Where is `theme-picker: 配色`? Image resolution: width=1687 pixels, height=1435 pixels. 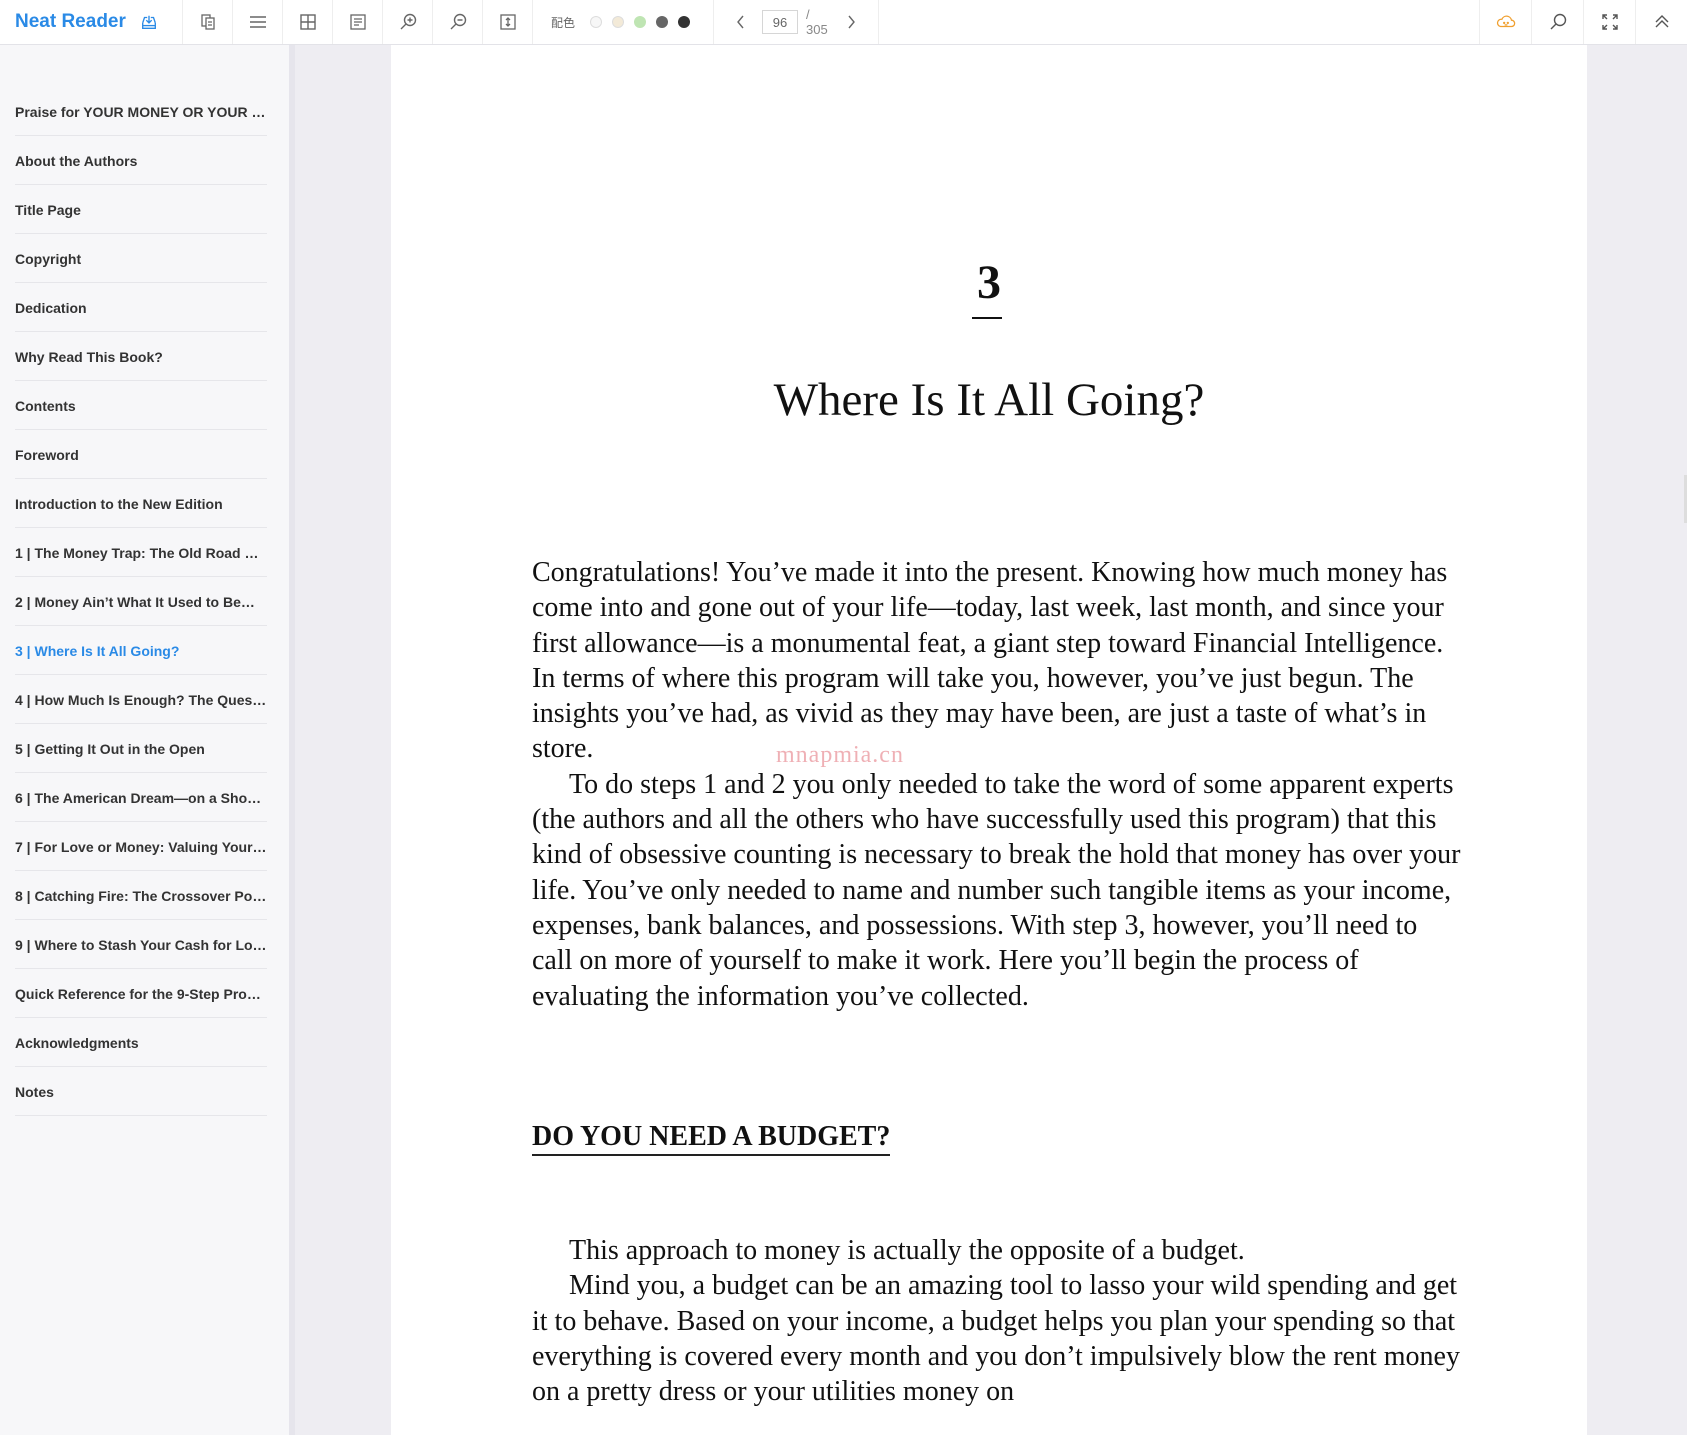 theme-picker: 配色 is located at coordinates (624, 22).